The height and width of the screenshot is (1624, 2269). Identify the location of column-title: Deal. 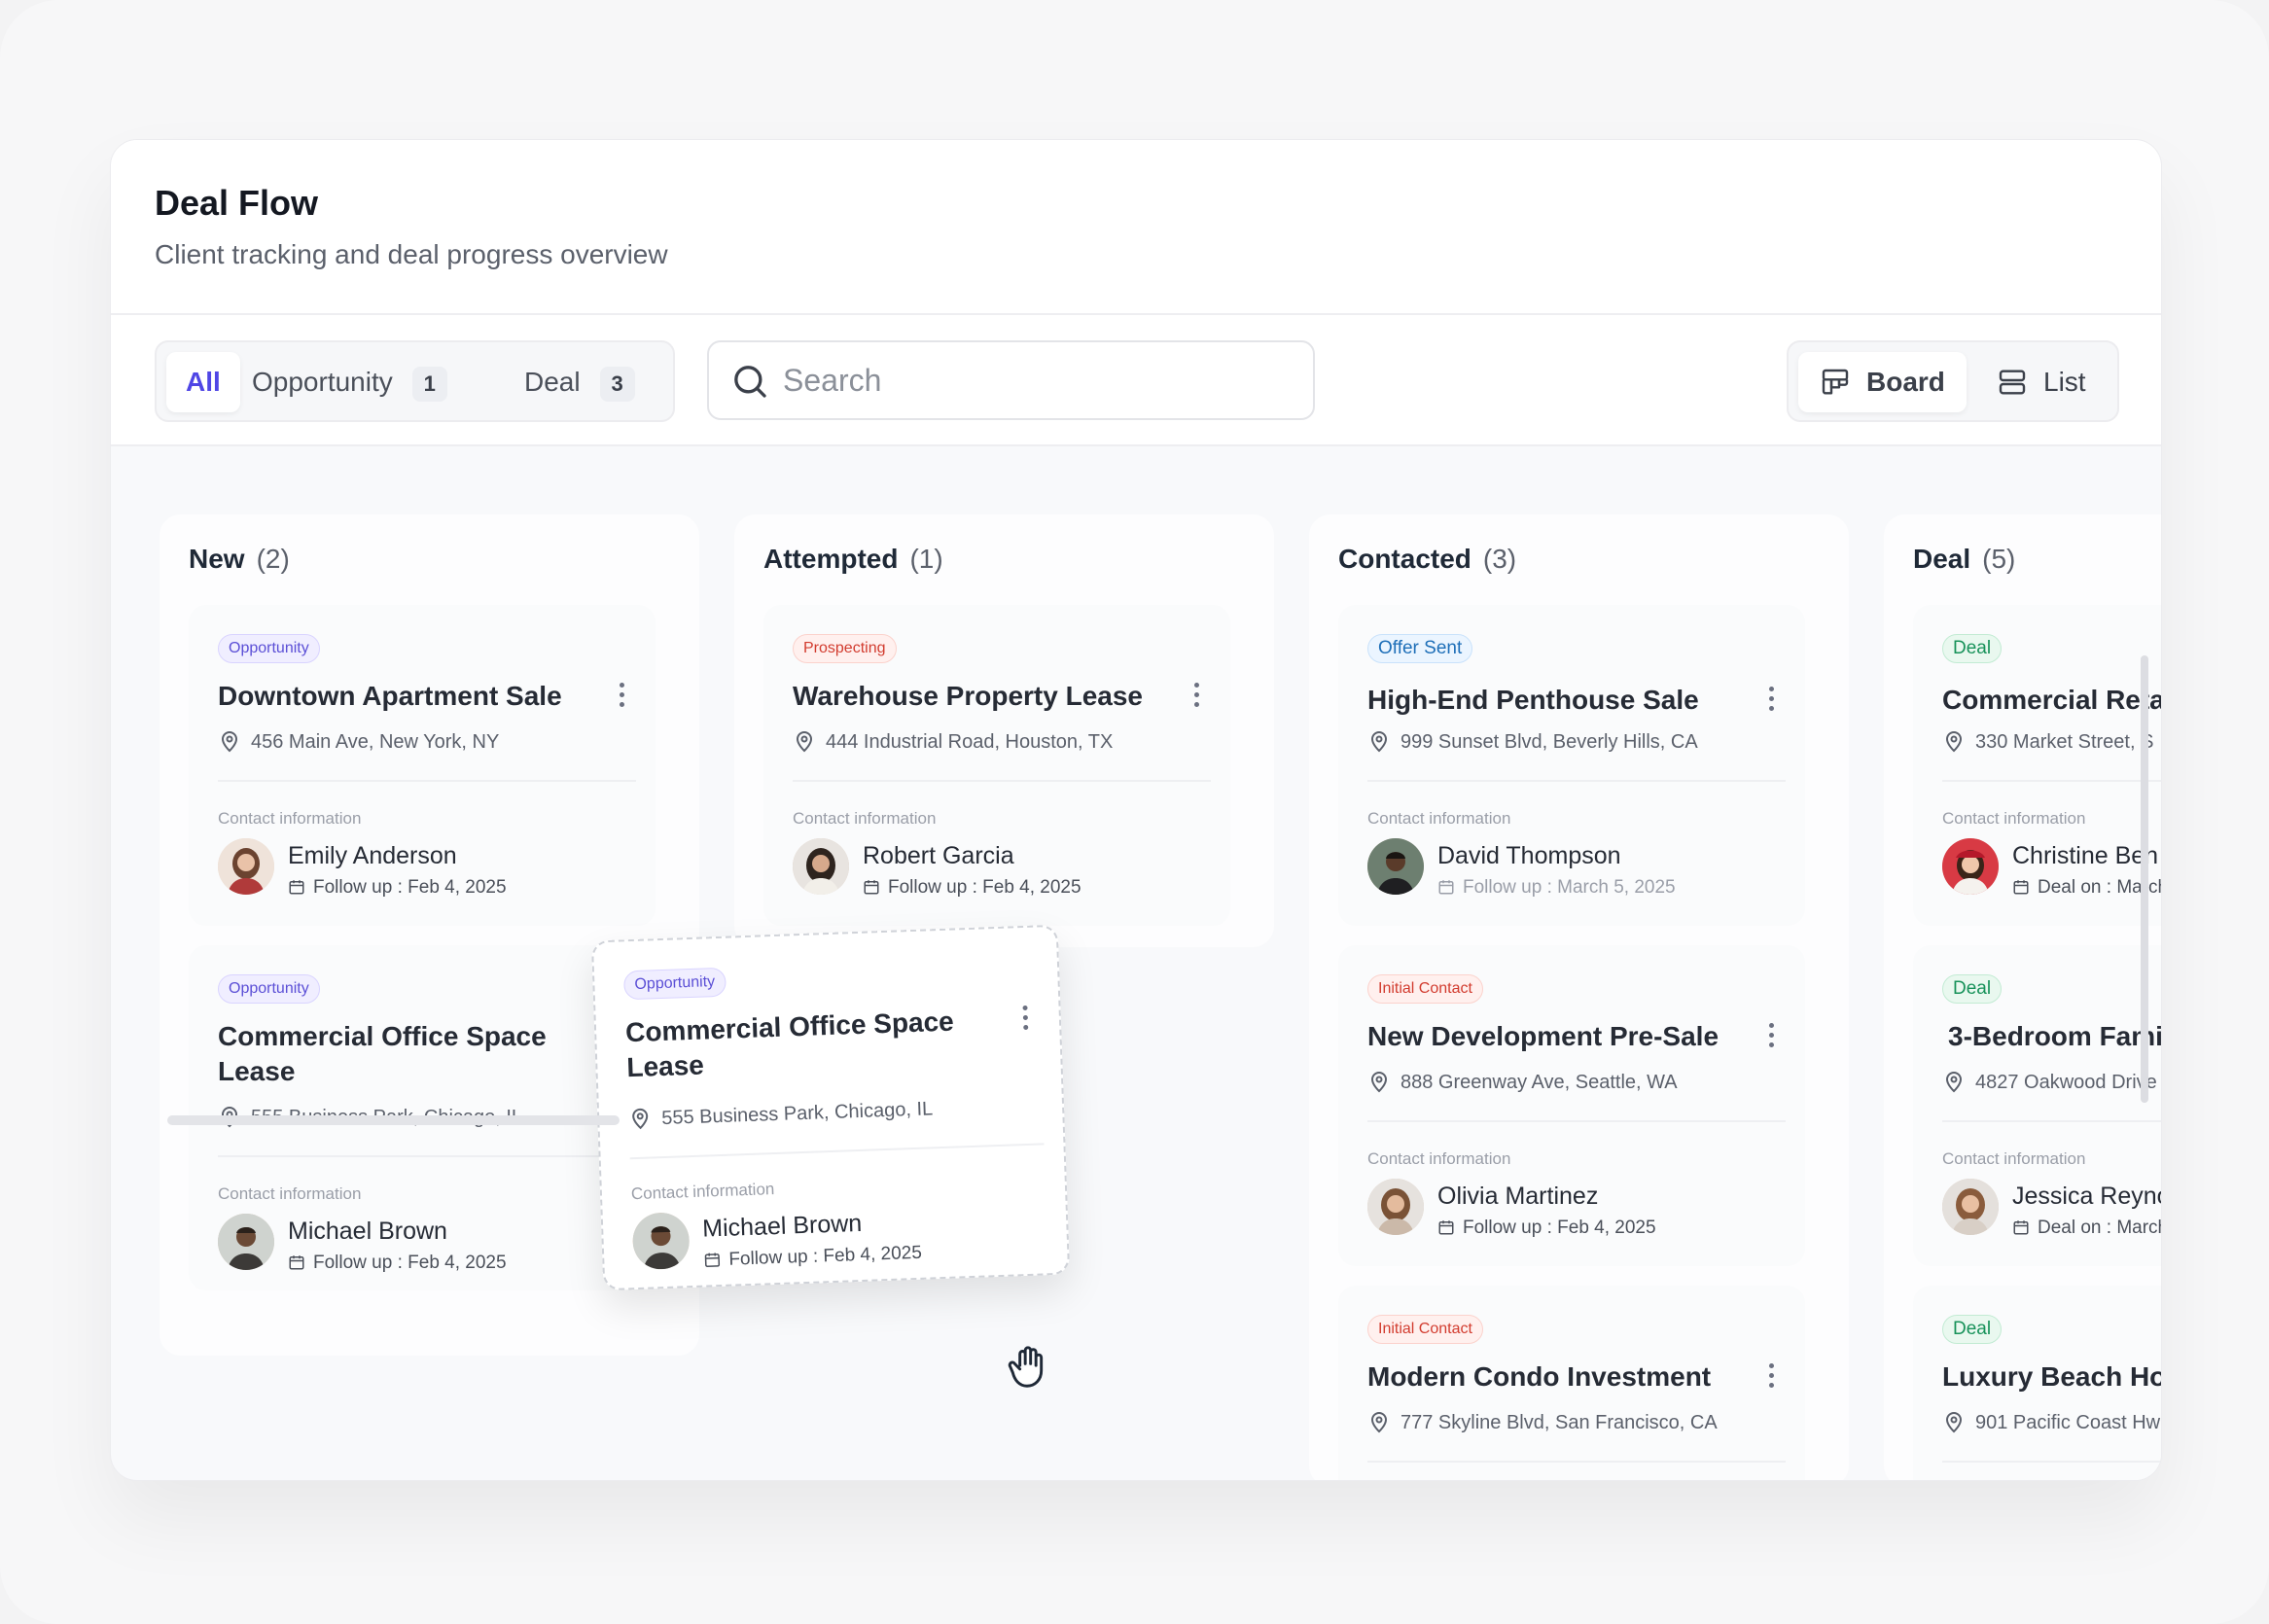
(1942, 559).